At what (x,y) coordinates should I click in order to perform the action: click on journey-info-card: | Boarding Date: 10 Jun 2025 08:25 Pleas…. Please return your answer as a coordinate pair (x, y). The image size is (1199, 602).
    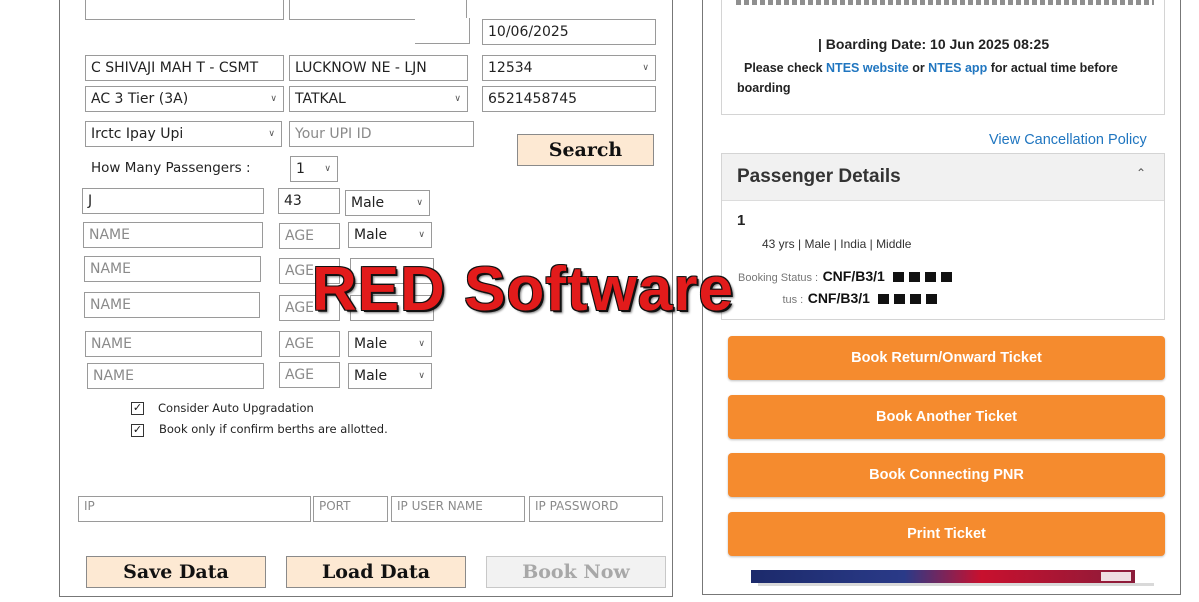
    Looking at the image, I should click on (943, 57).